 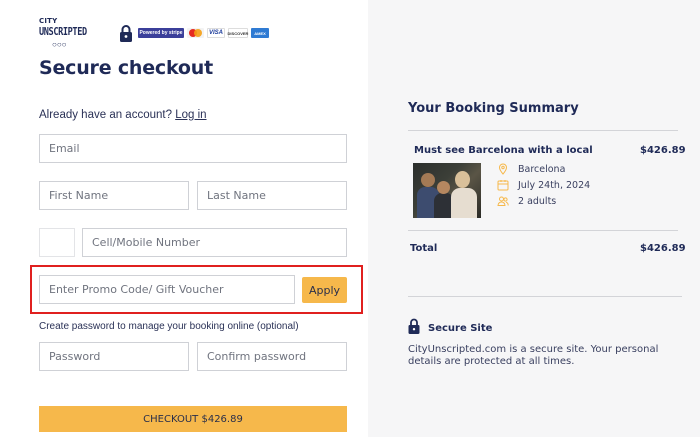 What do you see at coordinates (75, 356) in the screenshot?
I see `password-placeholder: Password` at bounding box center [75, 356].